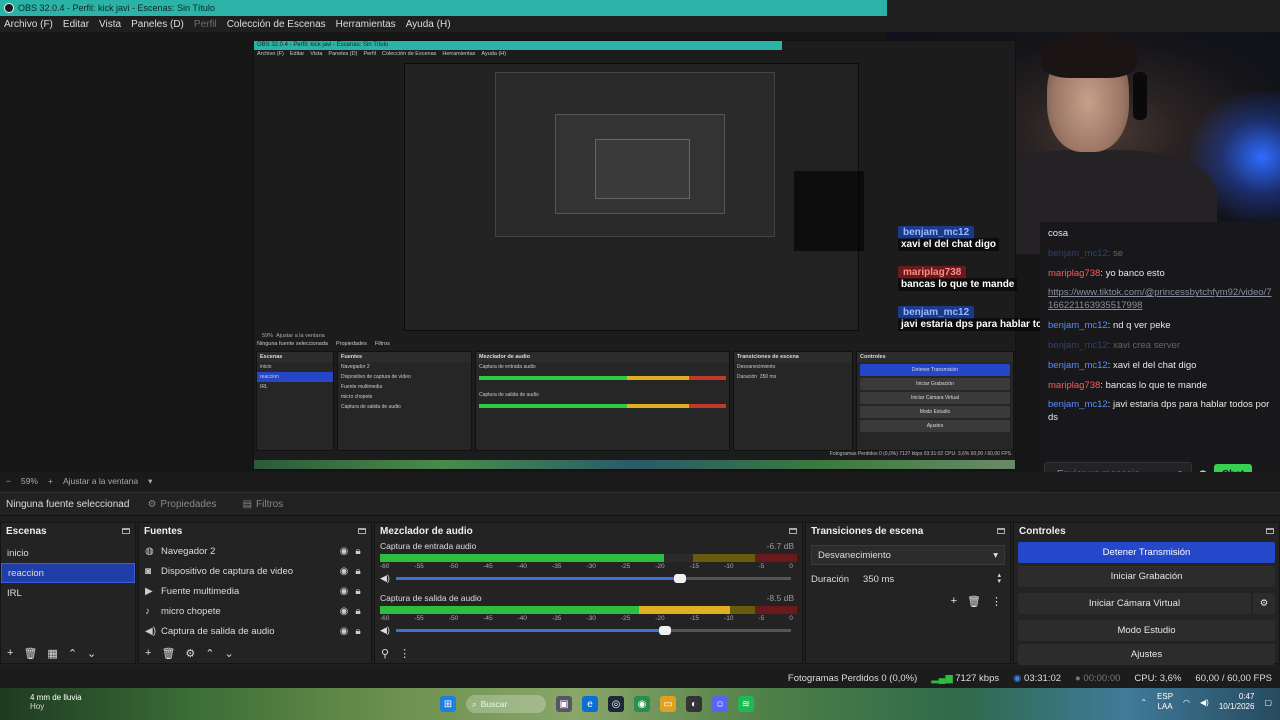  What do you see at coordinates (746, 704) in the screenshot?
I see `spotify-icon: ≋` at bounding box center [746, 704].